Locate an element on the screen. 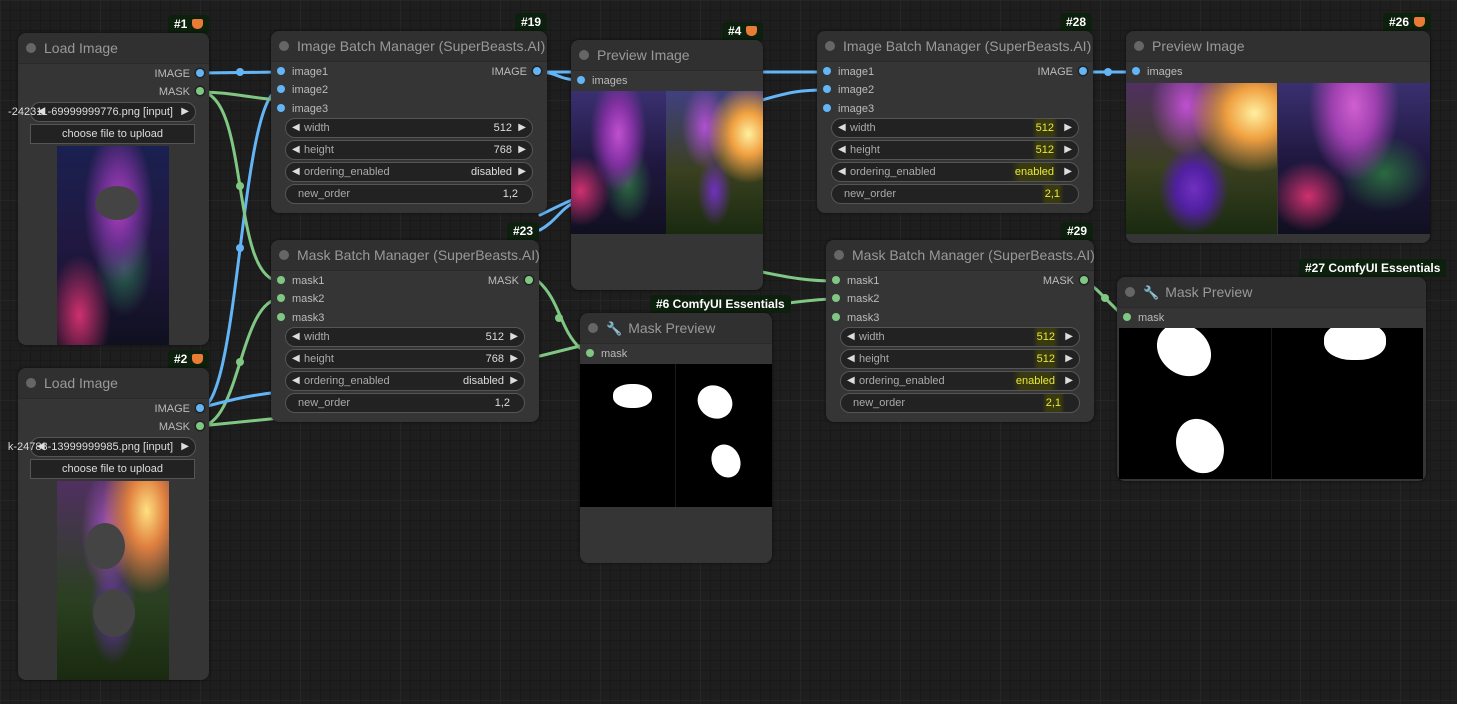 Image resolution: width=1457 pixels, height=704 pixels. node-title: Mask Batch Manager (SuperBeasts.AI) is located at coordinates (960, 255).